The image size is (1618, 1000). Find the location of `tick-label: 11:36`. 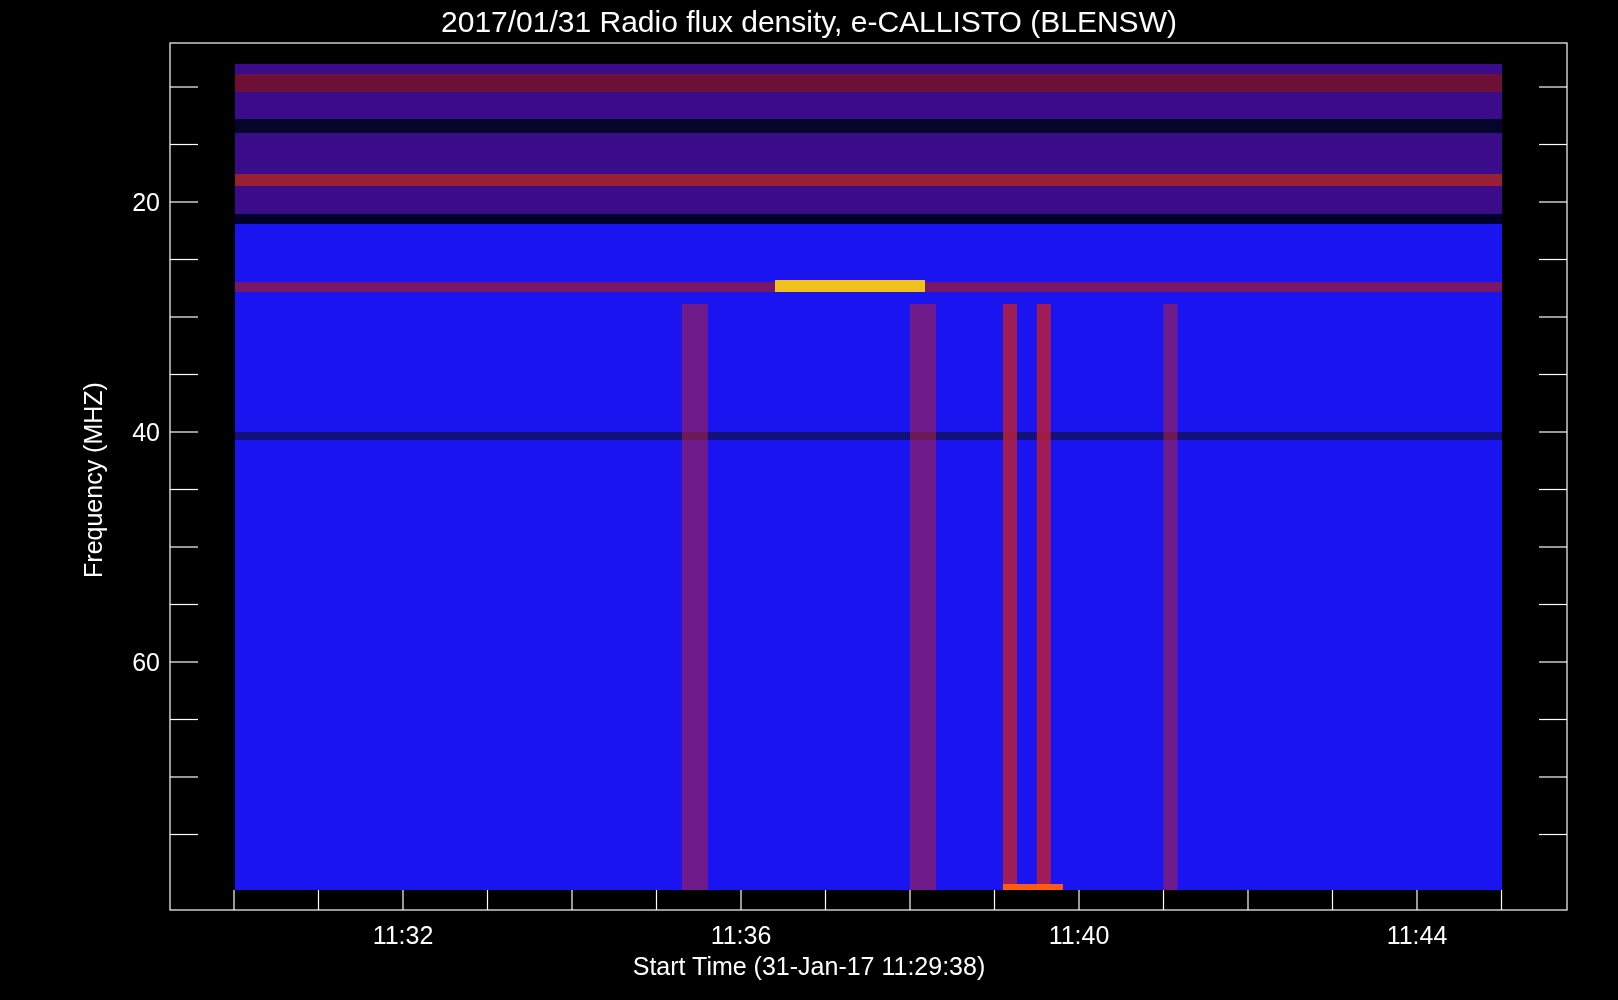

tick-label: 11:36 is located at coordinates (741, 935).